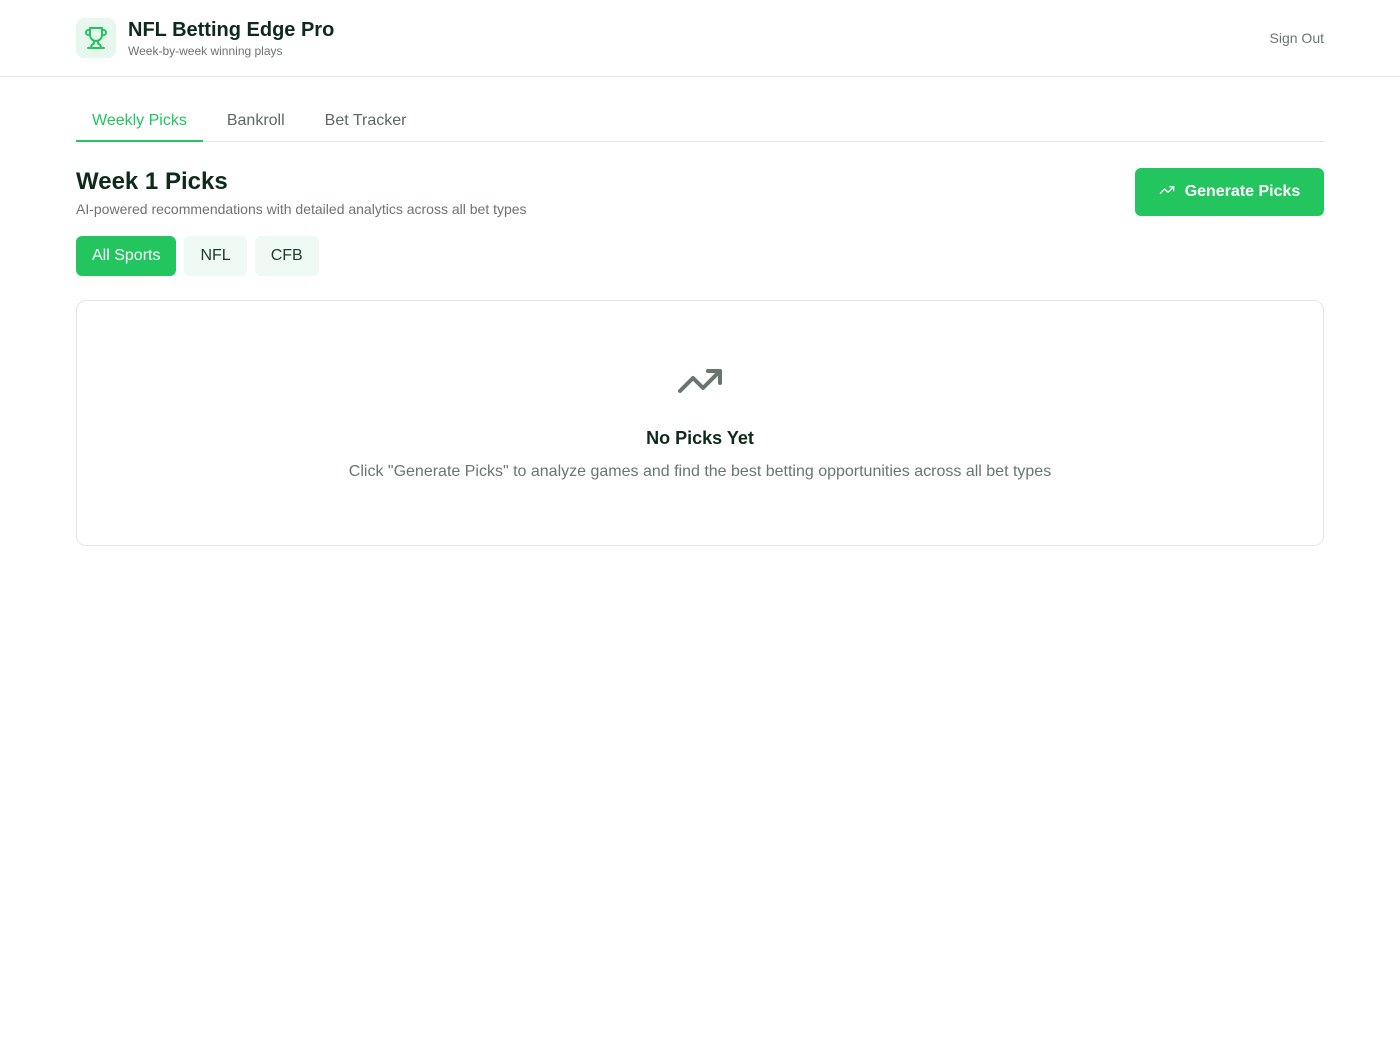 The image size is (1400, 1050). I want to click on filter-nfl: NFL, so click(215, 256).